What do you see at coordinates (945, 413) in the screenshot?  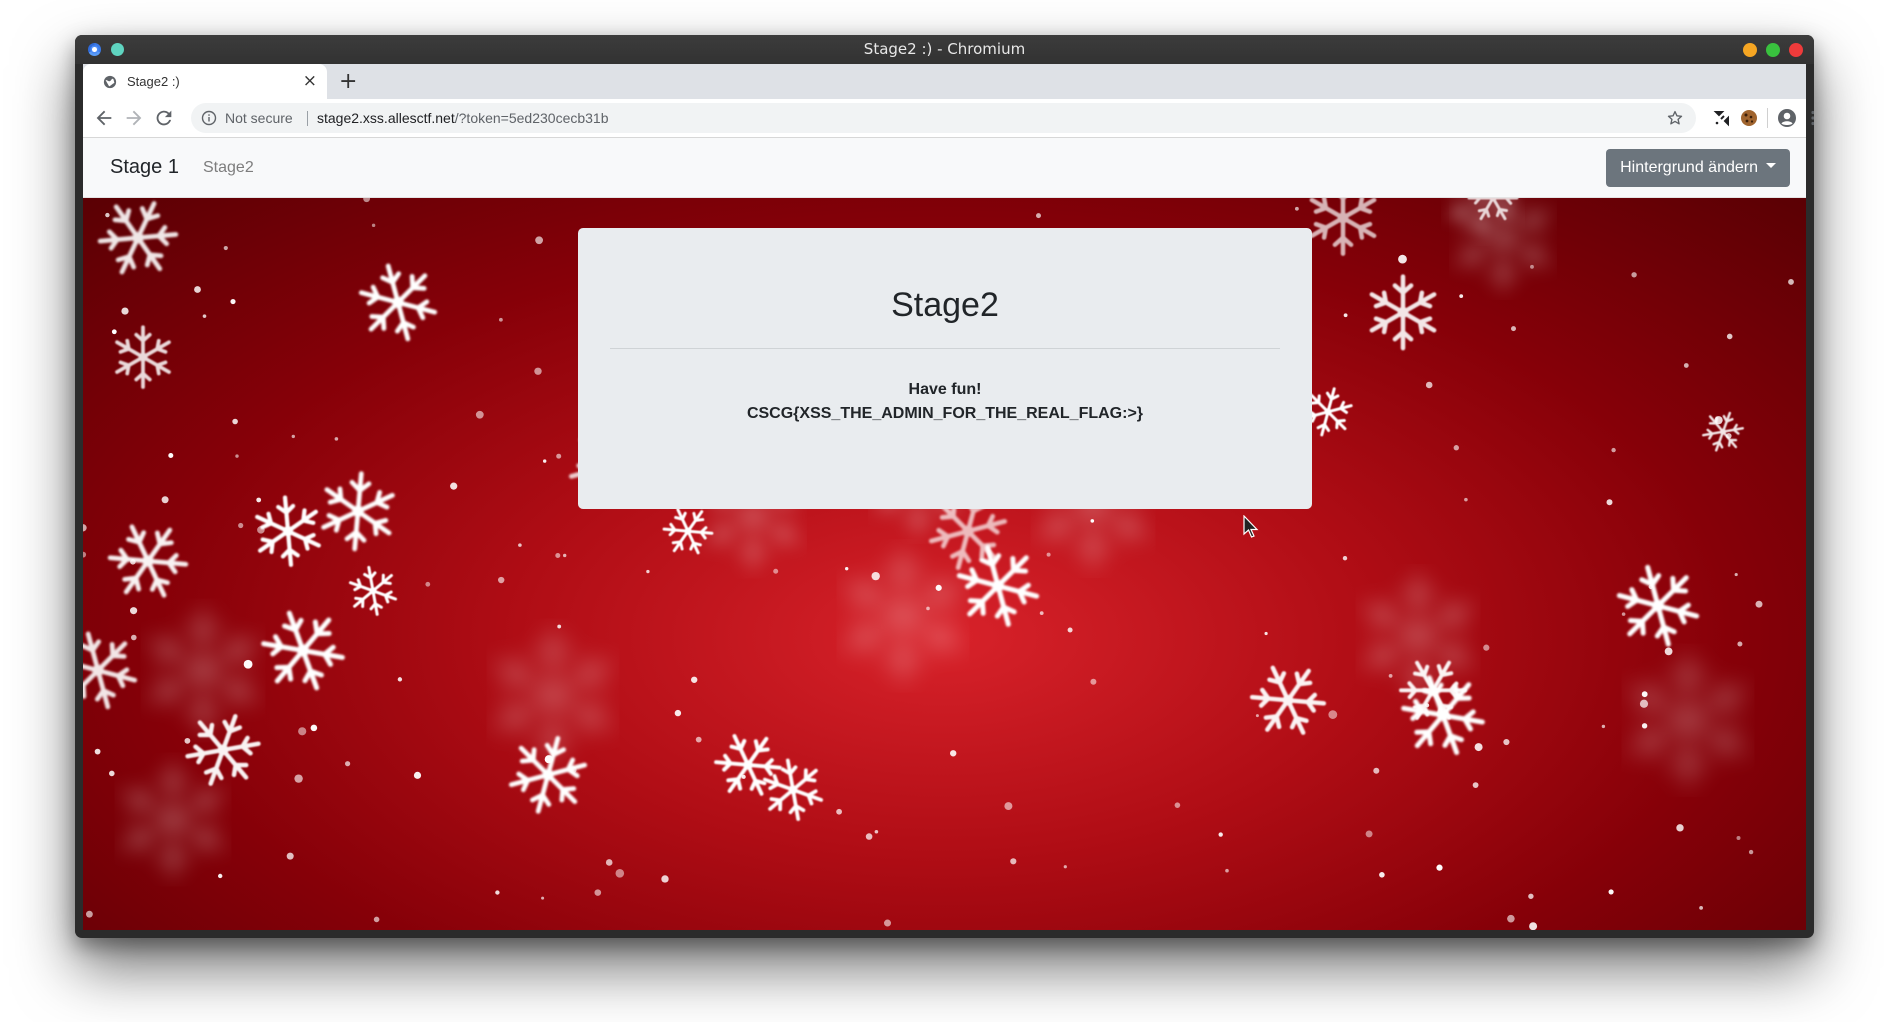 I see `flag-text: CSCG{XSS_THE_ADMIN_FOR_THE_REAL_FLAG:>}` at bounding box center [945, 413].